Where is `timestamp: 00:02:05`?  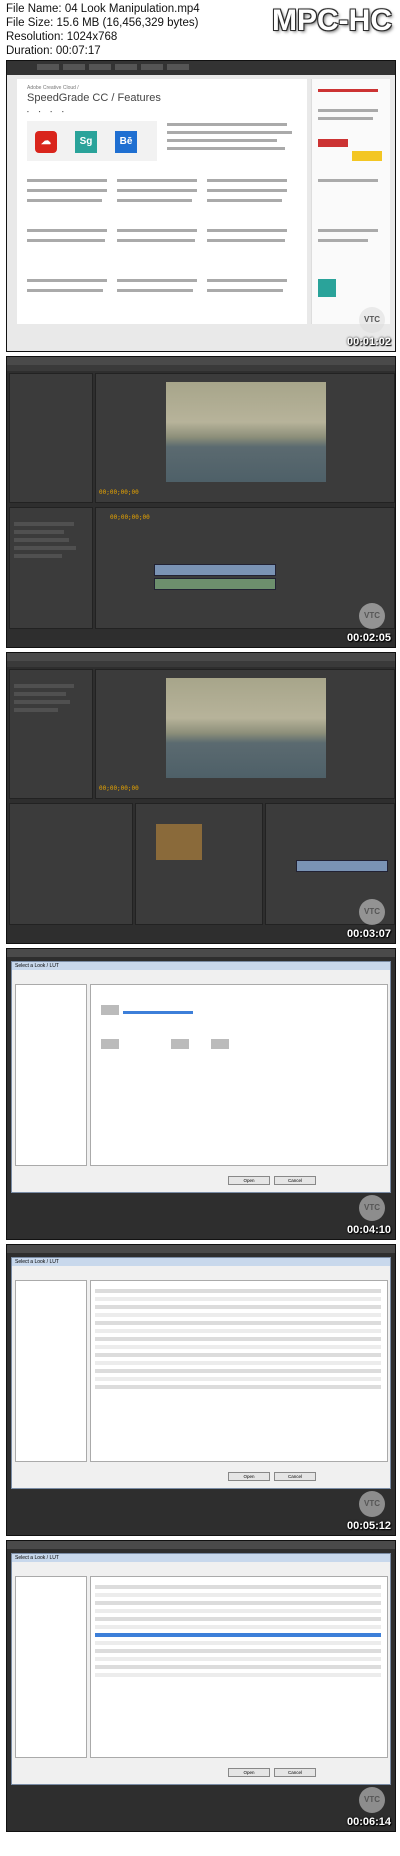 timestamp: 00:02:05 is located at coordinates (368, 638).